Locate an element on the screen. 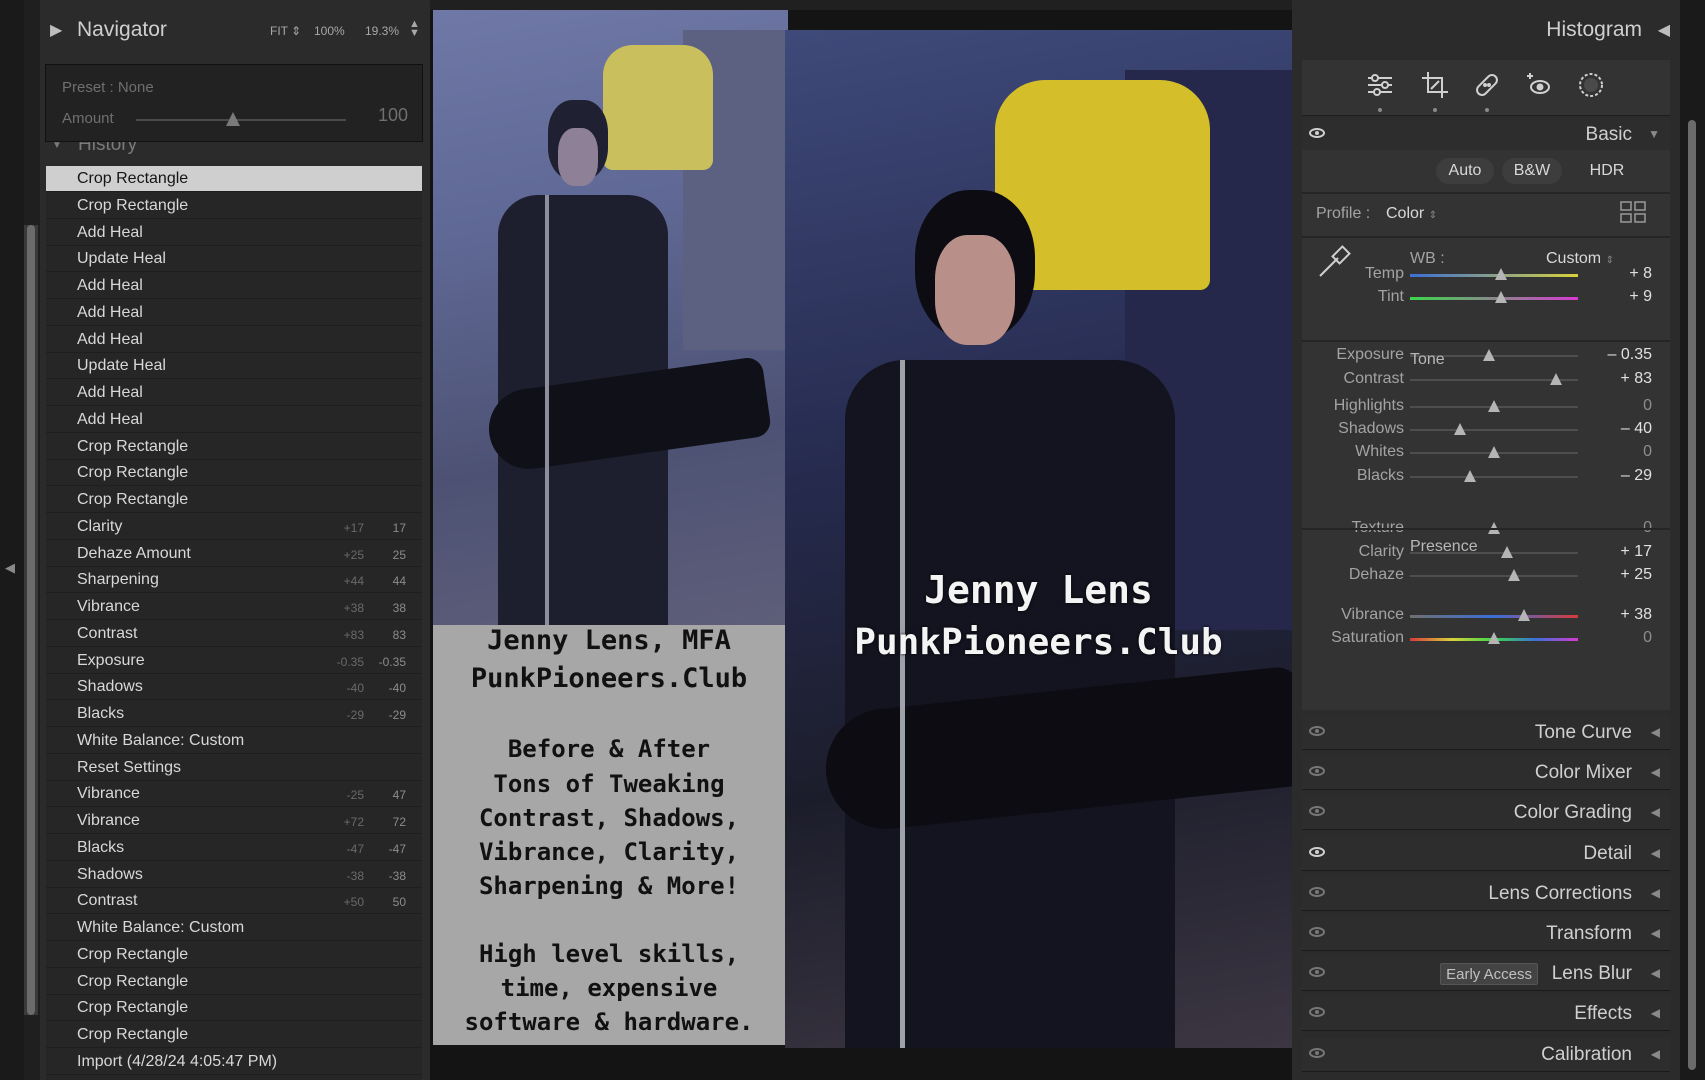 Image resolution: width=1705 pixels, height=1080 pixels. blacks-value: – 29 is located at coordinates (1636, 476).